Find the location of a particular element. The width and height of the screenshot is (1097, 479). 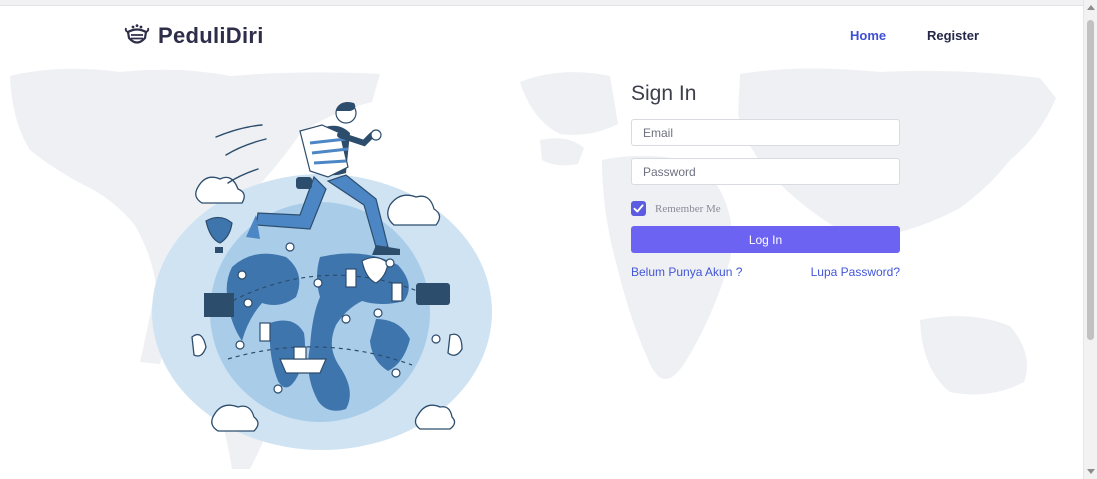

scroll-up-icon is located at coordinates (1091, 7).